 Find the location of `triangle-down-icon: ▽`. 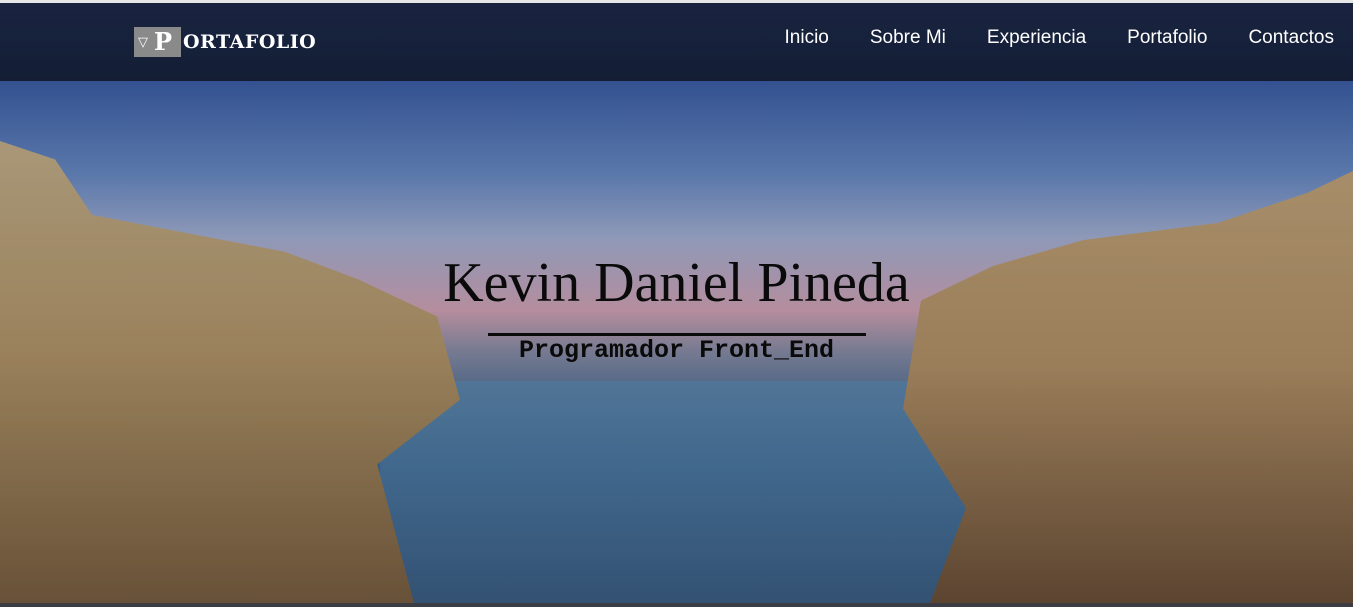

triangle-down-icon: ▽ is located at coordinates (143, 42).